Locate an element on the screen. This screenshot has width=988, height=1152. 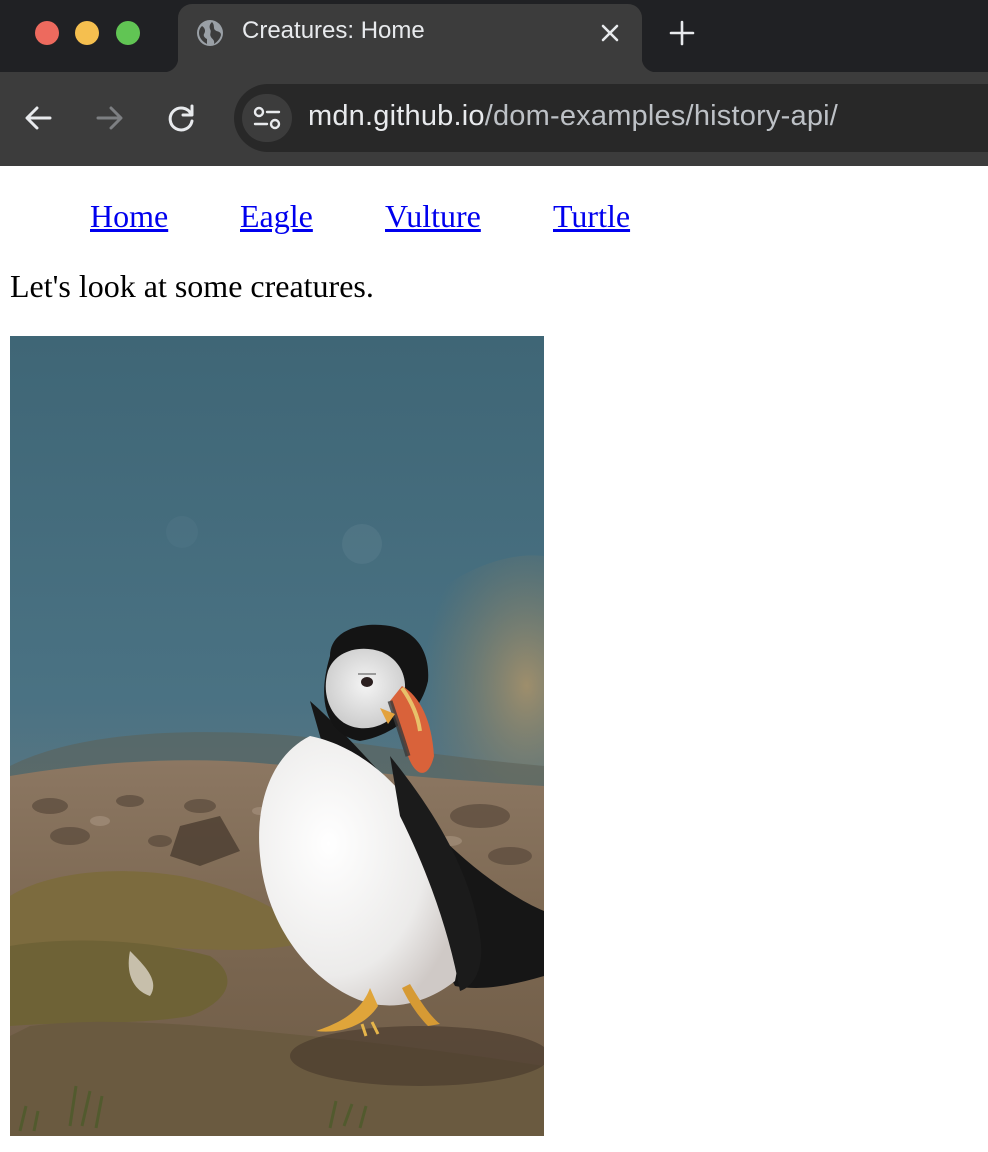
close-icon is located at coordinates (610, 33).